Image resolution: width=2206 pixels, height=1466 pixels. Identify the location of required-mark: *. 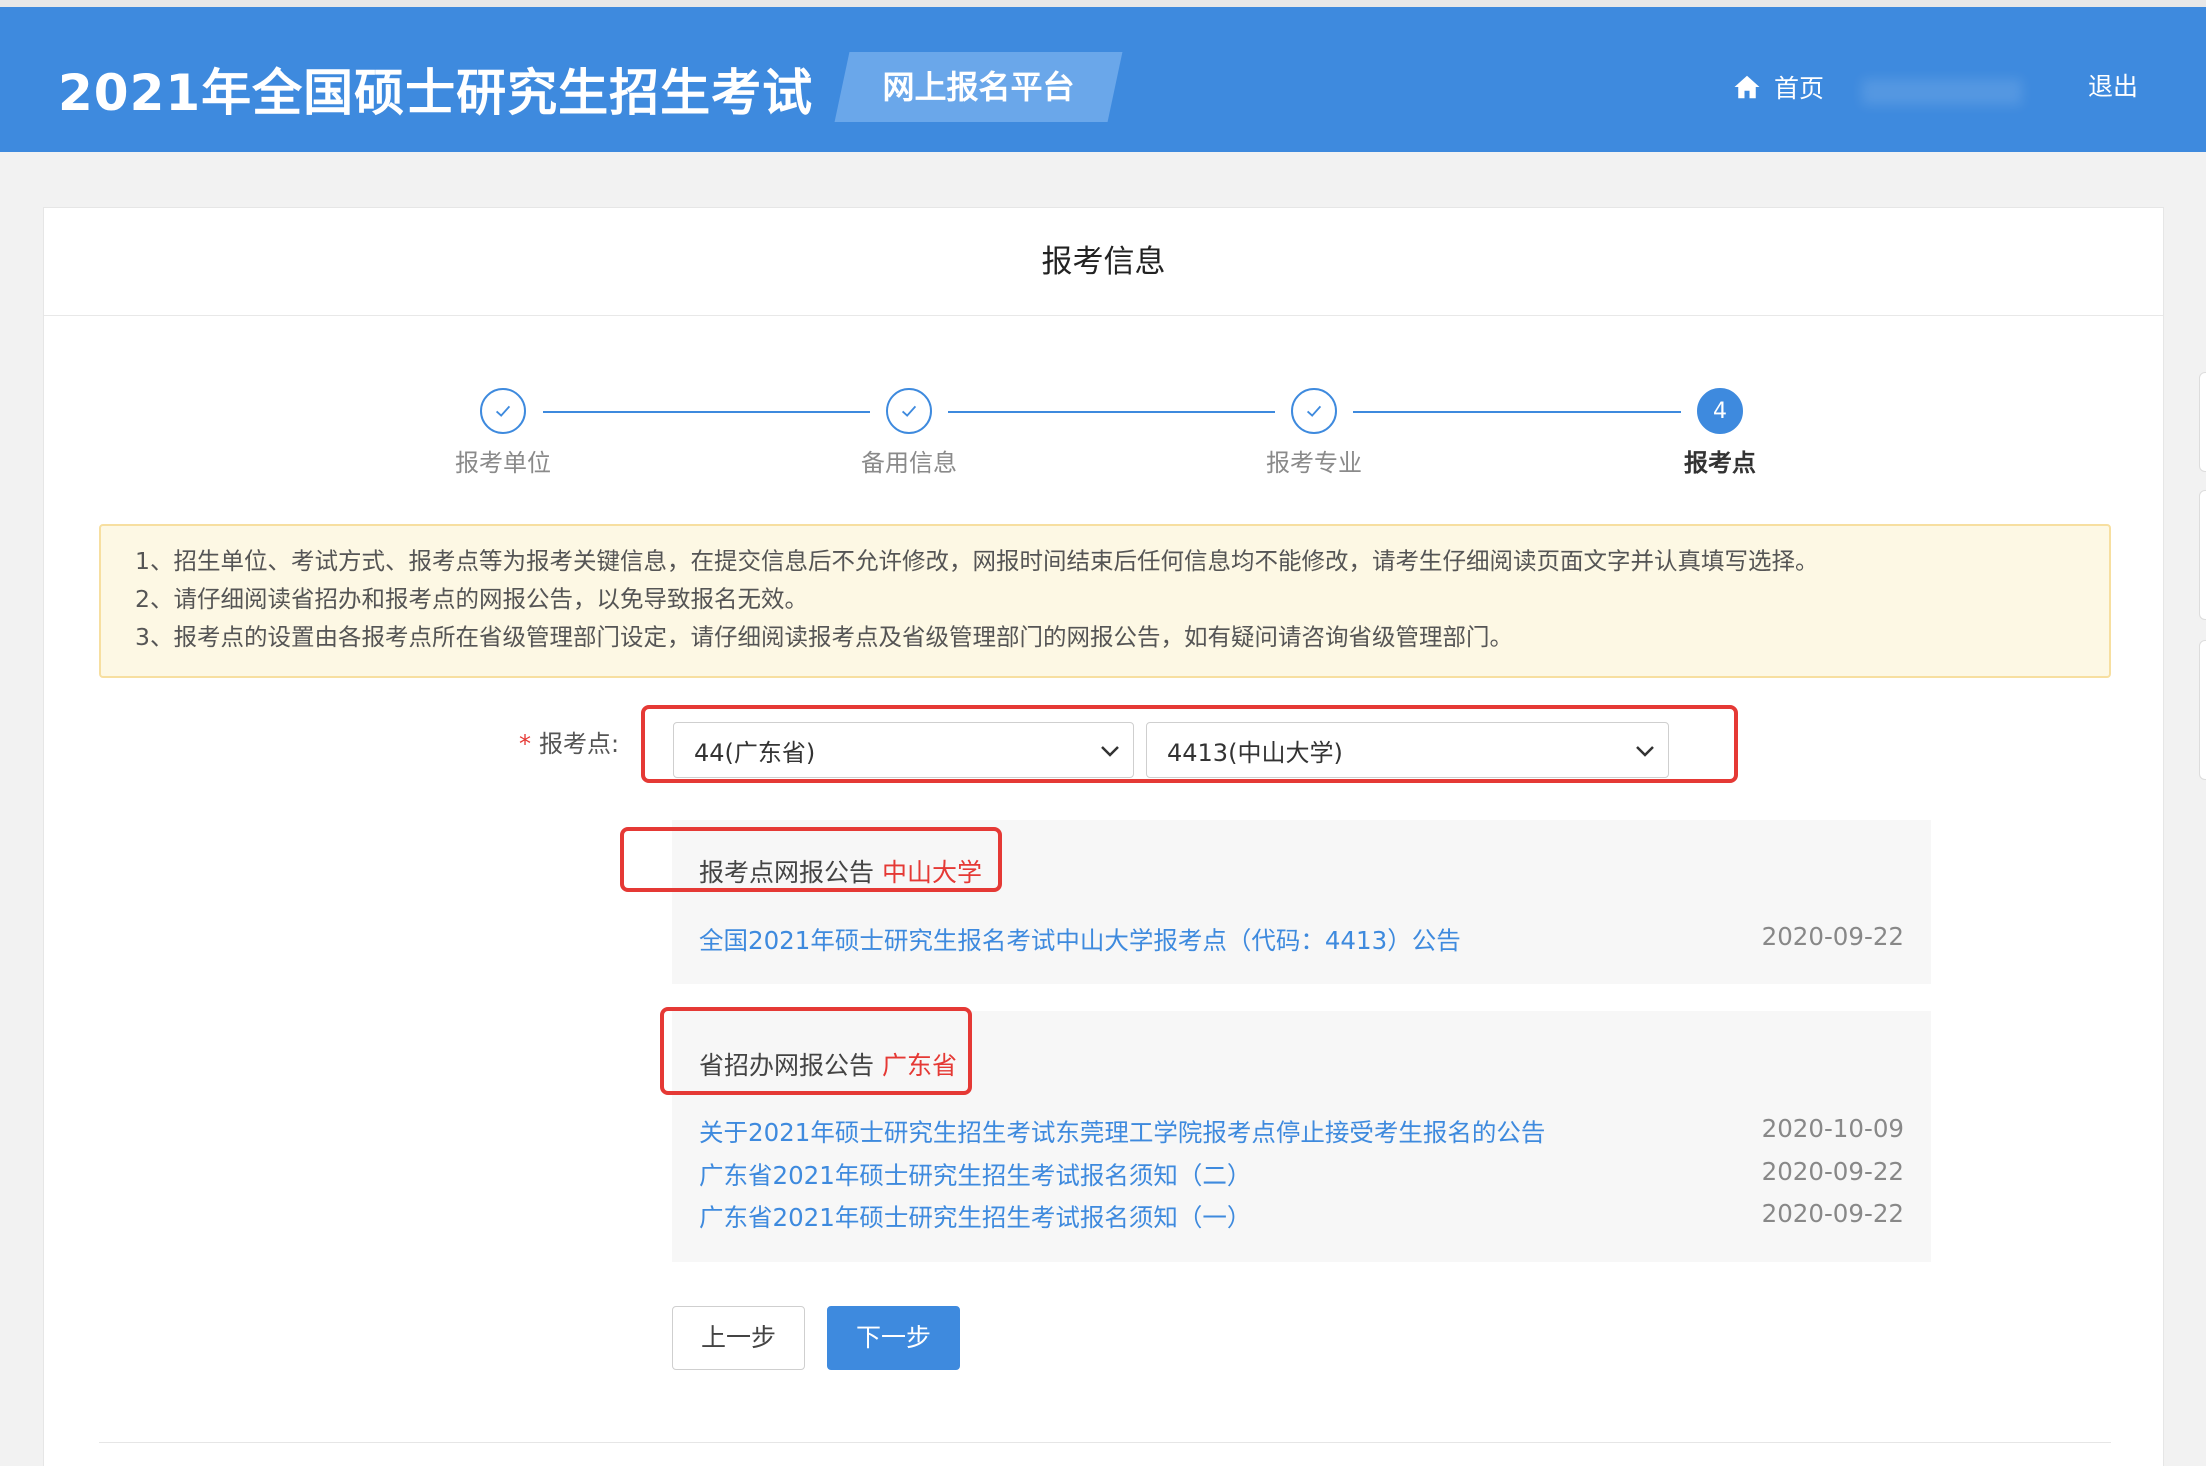
(525, 744).